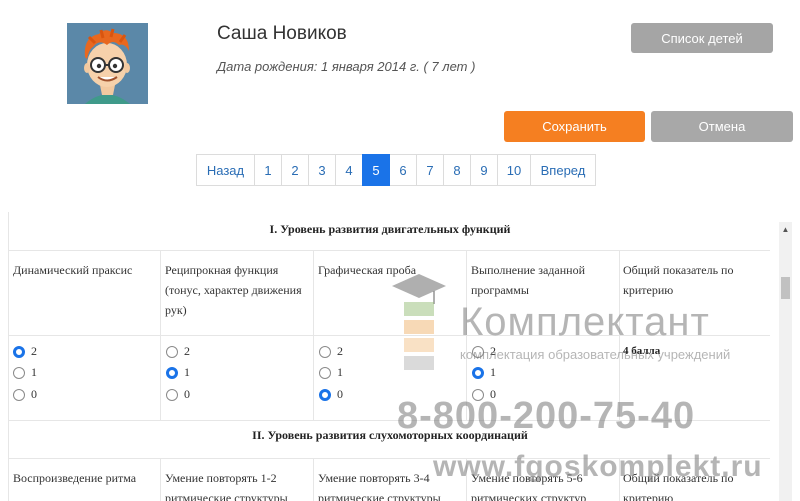  Describe the element at coordinates (563, 170) in the screenshot. I see `pagination-next: Вперед` at that location.